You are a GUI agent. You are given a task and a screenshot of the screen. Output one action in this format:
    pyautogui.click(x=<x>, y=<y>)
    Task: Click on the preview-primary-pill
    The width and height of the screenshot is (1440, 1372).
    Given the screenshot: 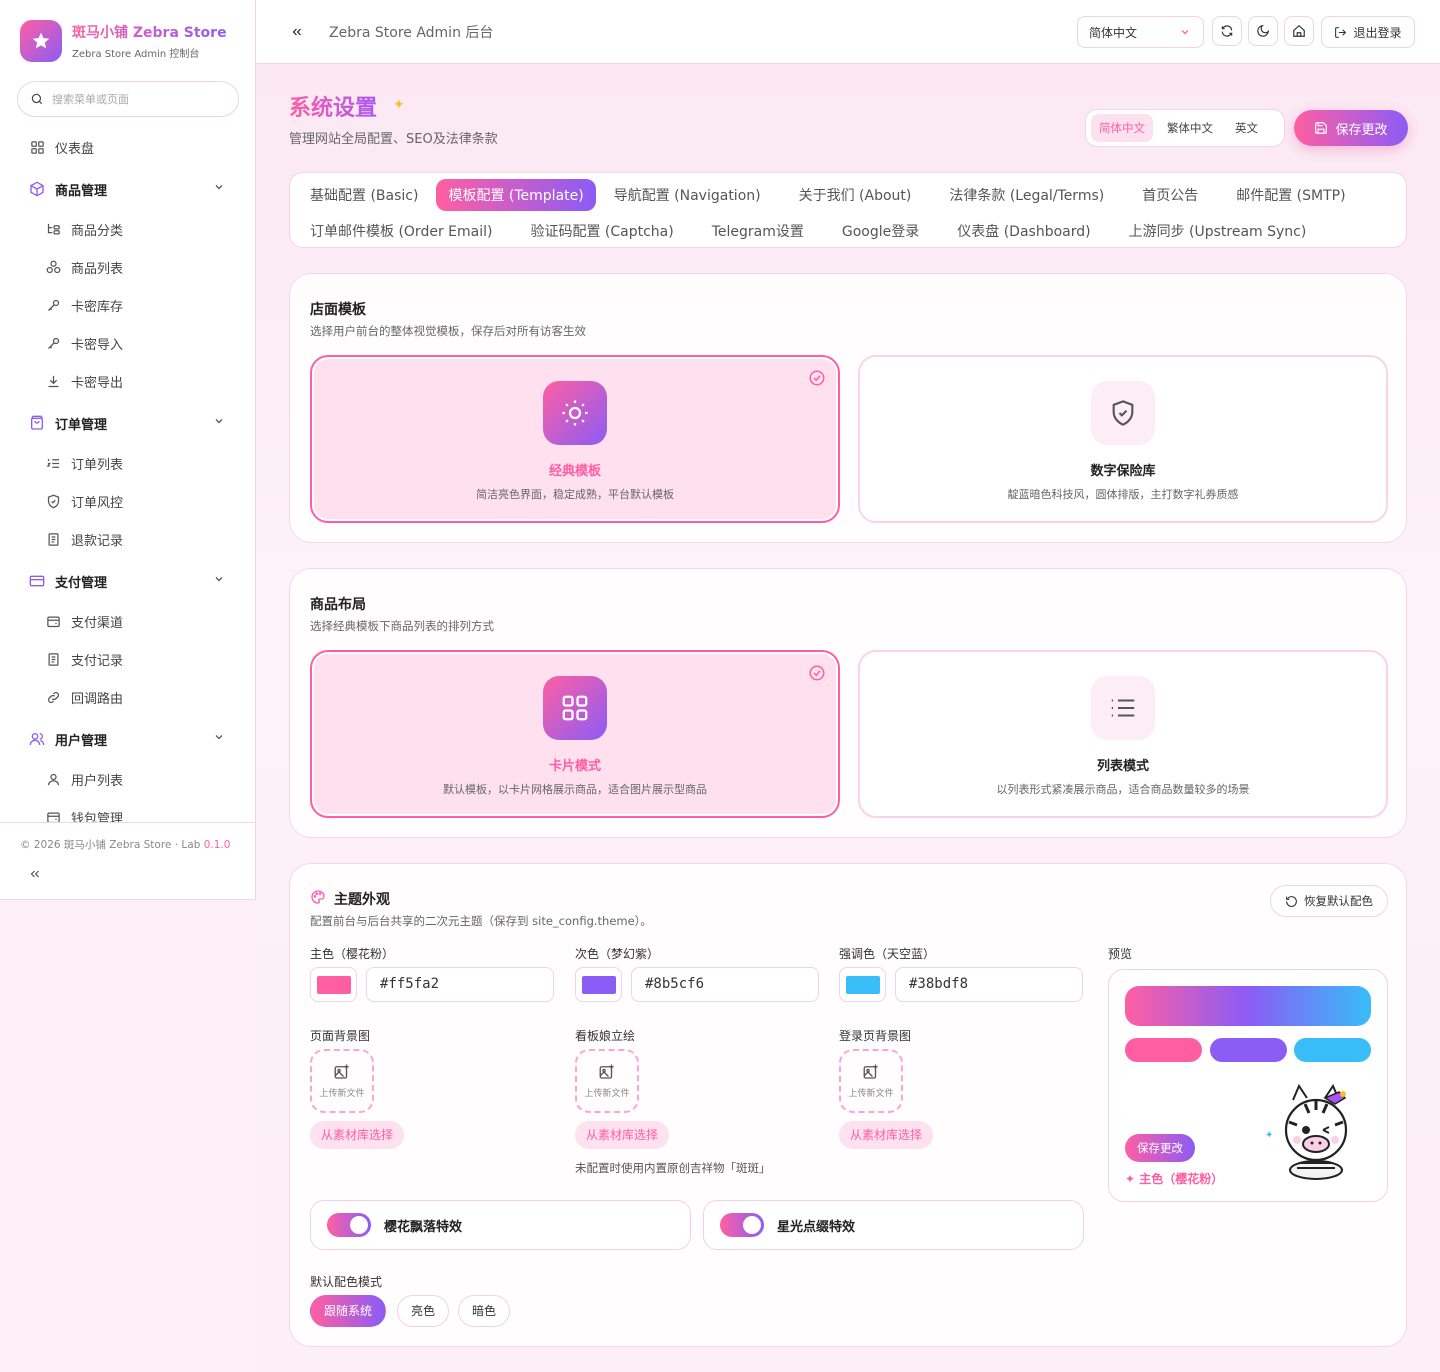 What is the action you would take?
    pyautogui.click(x=1163, y=1050)
    